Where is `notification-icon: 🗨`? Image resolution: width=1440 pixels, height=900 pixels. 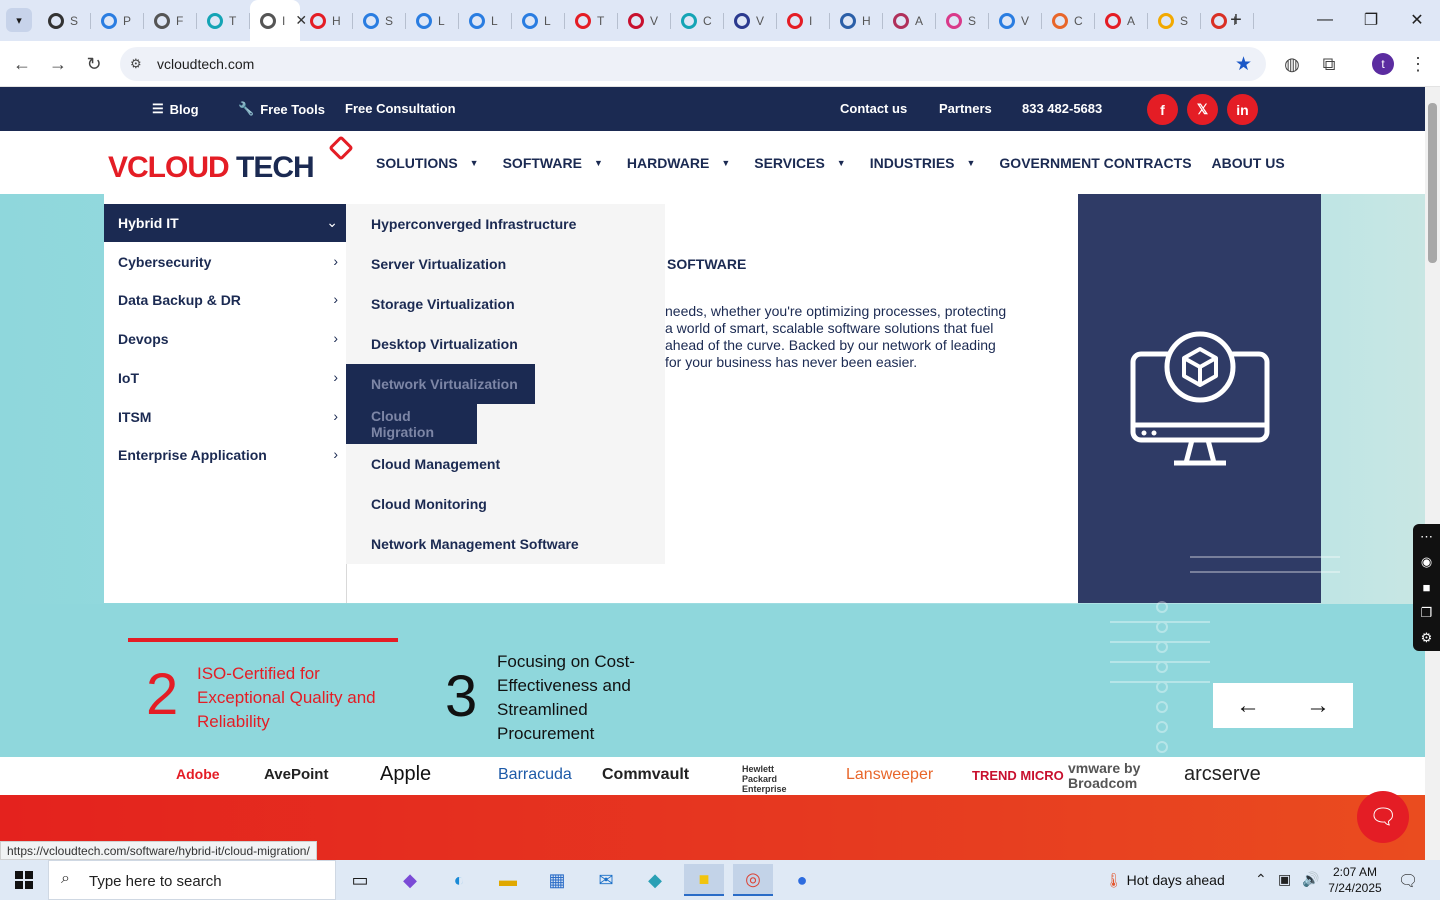
notification-icon: 🗨 is located at coordinates (1408, 881).